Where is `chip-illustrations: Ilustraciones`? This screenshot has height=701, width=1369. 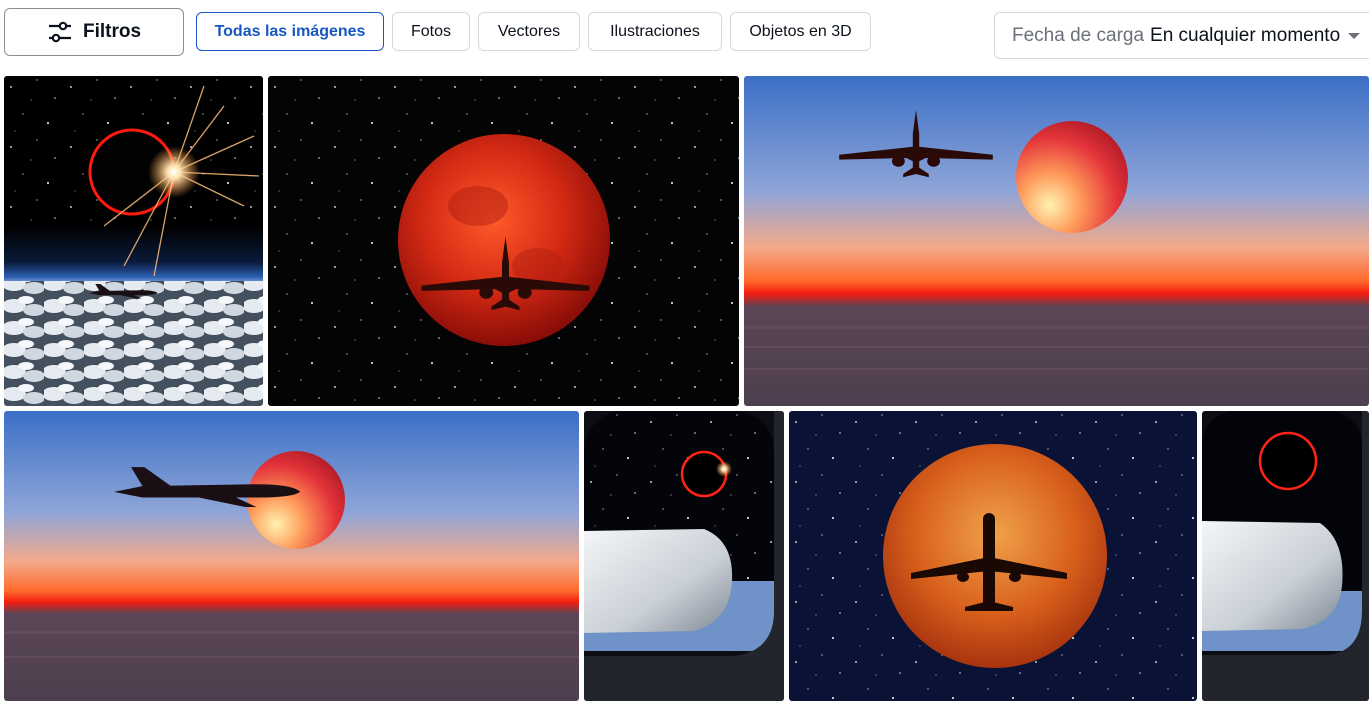
chip-illustrations: Ilustraciones is located at coordinates (655, 31).